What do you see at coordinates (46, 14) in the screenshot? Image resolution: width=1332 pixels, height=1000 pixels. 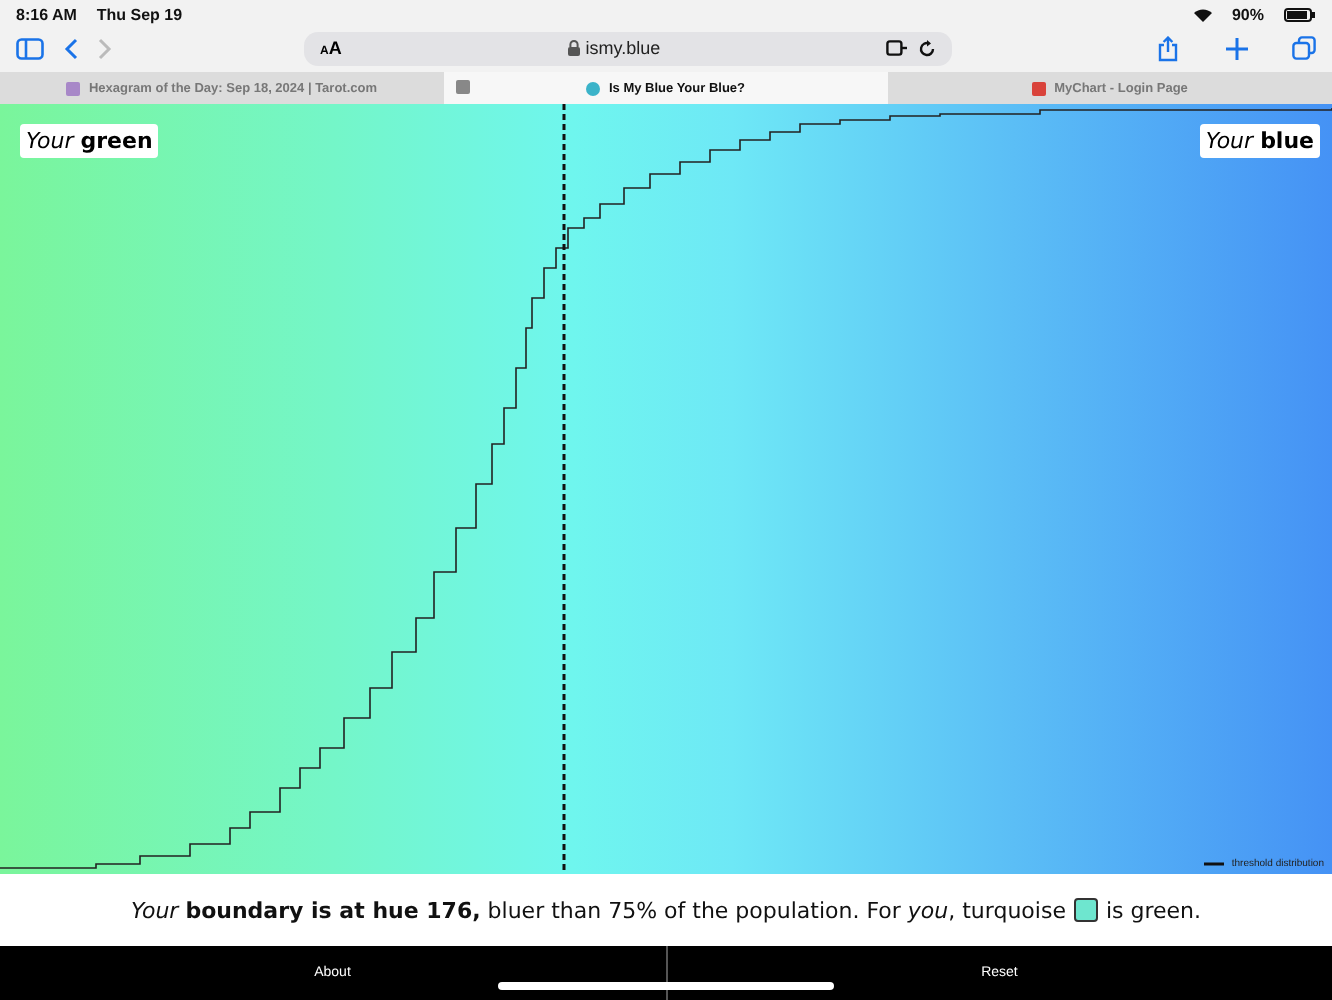 I see `status-time: 8:16 AM` at bounding box center [46, 14].